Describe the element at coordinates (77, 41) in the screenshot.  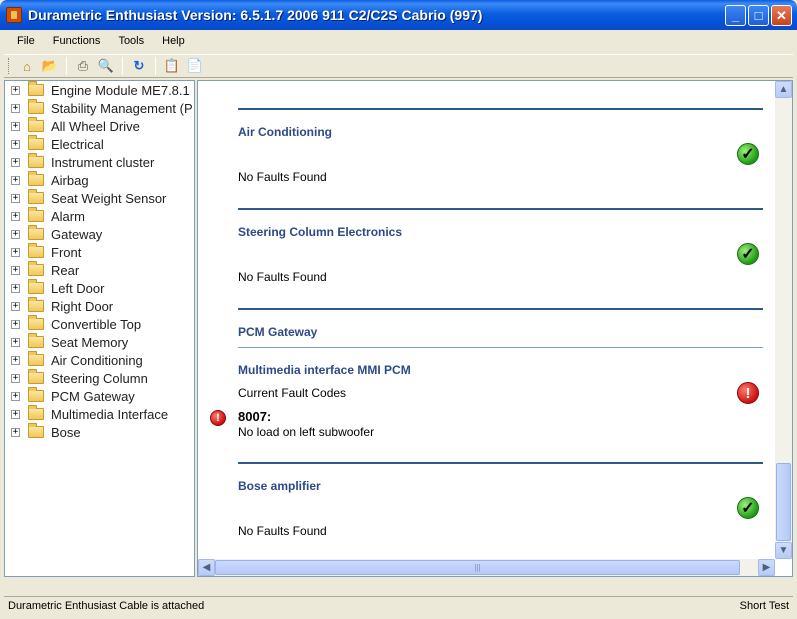
I see `menu-functions: Functions` at that location.